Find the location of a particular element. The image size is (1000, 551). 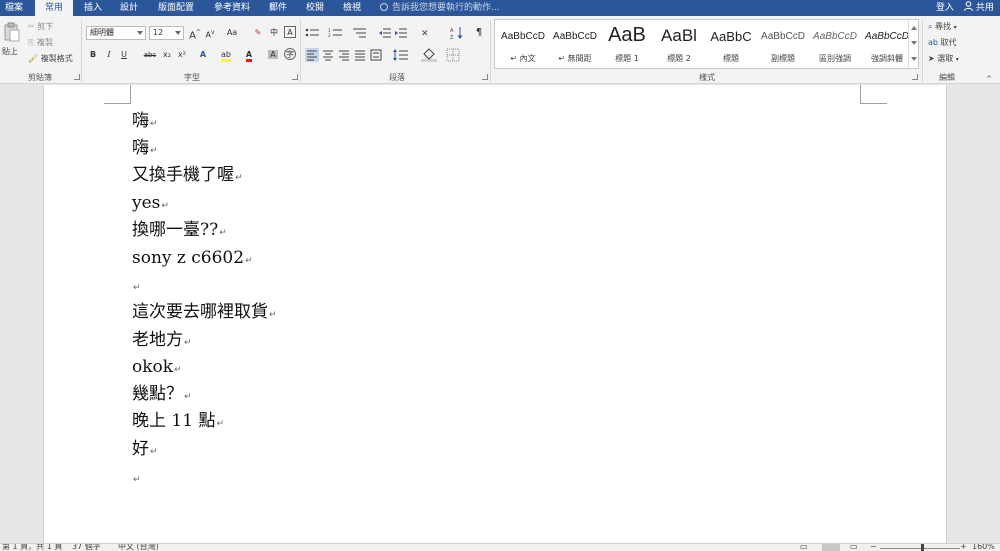

phonetic-guide-button: 中 is located at coordinates (274, 33).